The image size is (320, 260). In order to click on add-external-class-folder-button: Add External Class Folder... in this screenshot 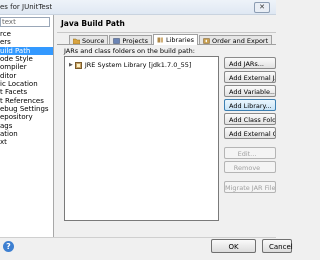, I will do `click(250, 133)`.